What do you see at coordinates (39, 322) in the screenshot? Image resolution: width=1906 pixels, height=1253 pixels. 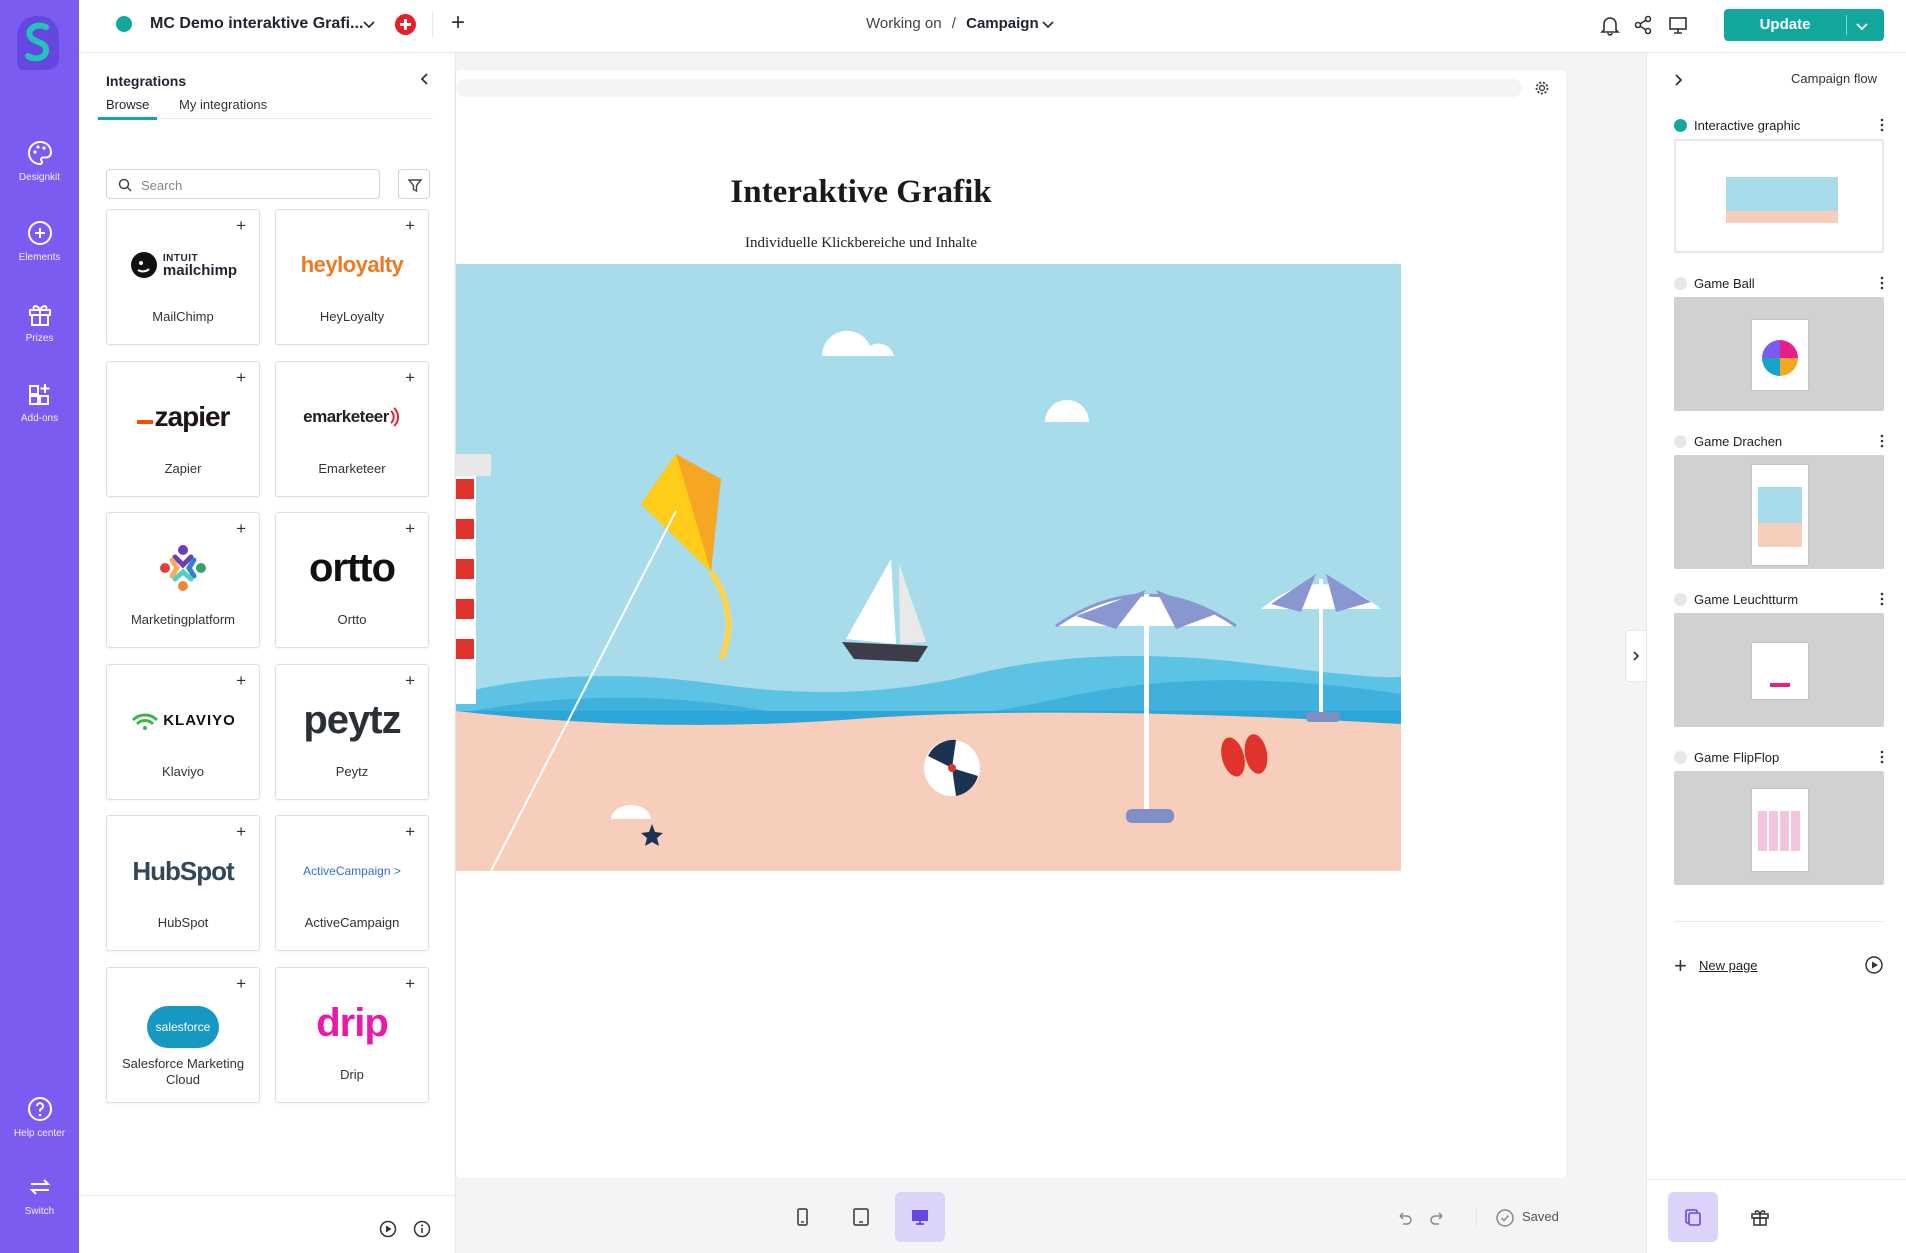 I see `nav-prizes: Prizes` at bounding box center [39, 322].